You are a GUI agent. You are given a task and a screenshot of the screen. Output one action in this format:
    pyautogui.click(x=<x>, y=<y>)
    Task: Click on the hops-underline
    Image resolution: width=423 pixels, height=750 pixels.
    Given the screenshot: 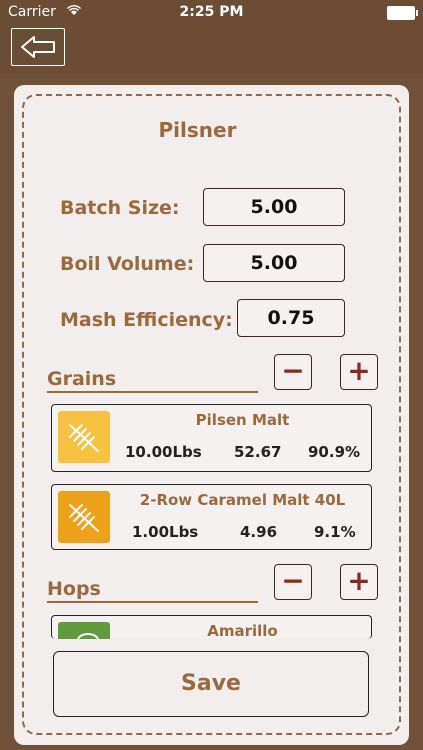 What is the action you would take?
    pyautogui.click(x=152, y=602)
    